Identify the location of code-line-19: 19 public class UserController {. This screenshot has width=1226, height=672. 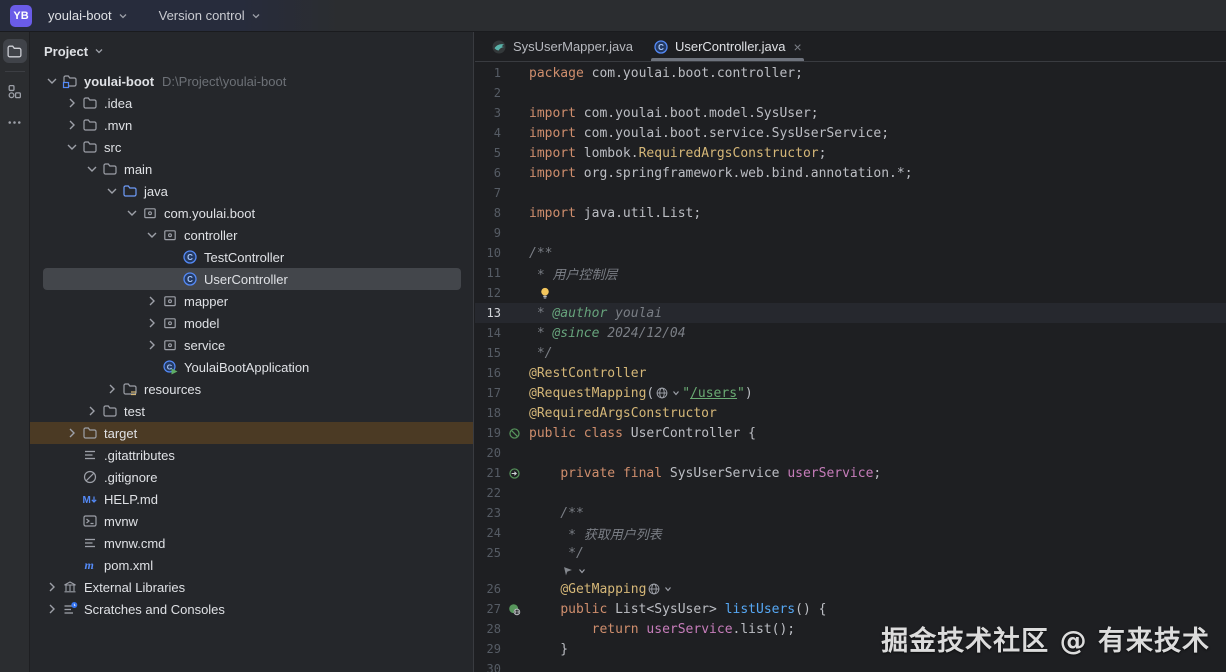
(850, 433).